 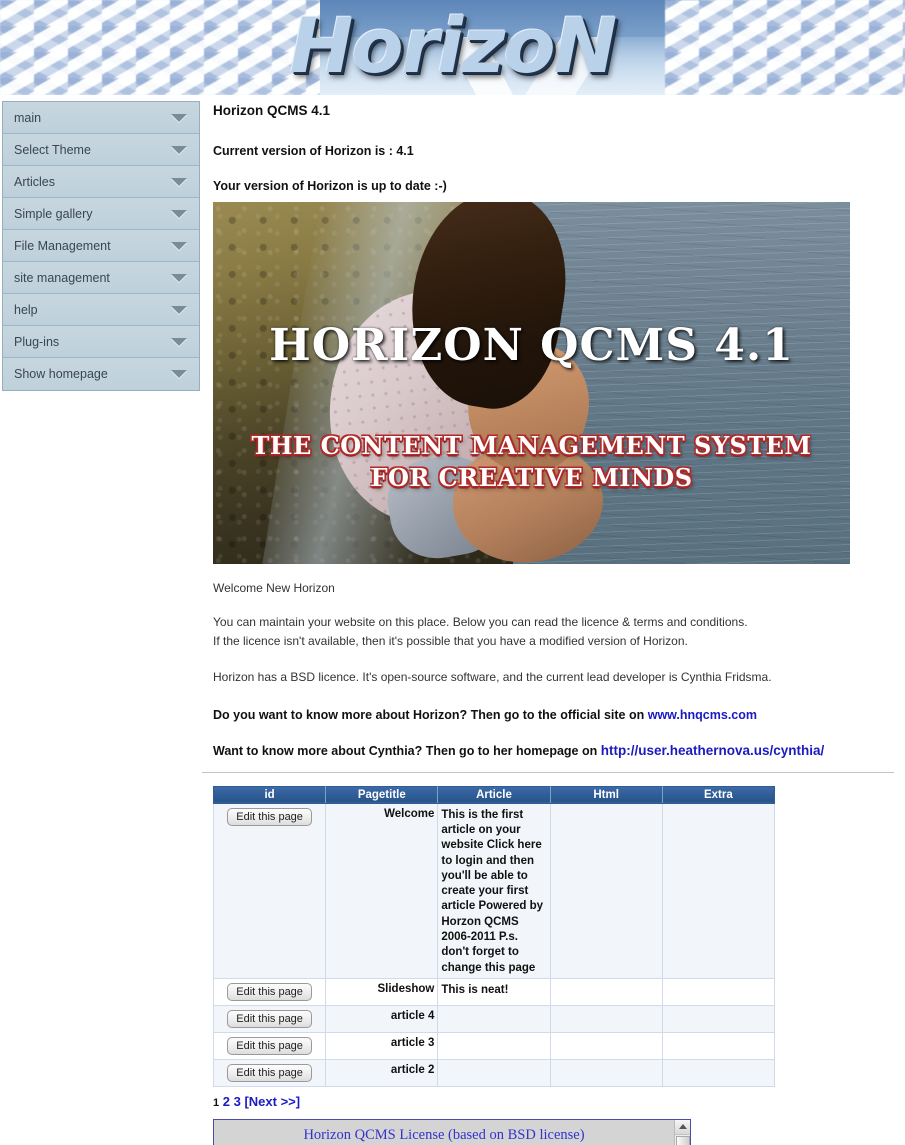 I want to click on table-row: Edit this page article 4, so click(x=494, y=1018).